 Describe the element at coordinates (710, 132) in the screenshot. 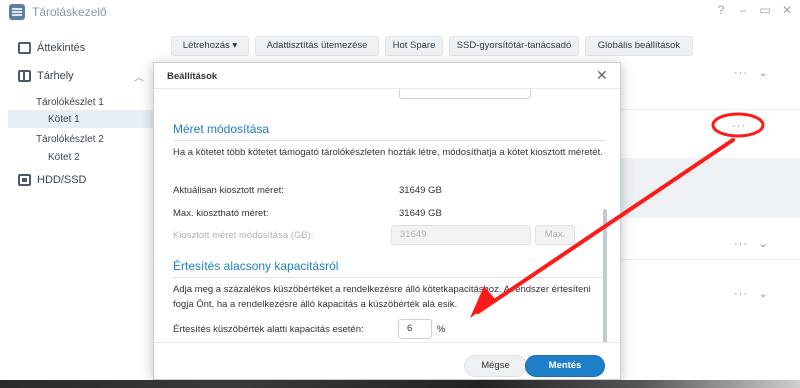

I see `volume-card-2-header: ···` at that location.